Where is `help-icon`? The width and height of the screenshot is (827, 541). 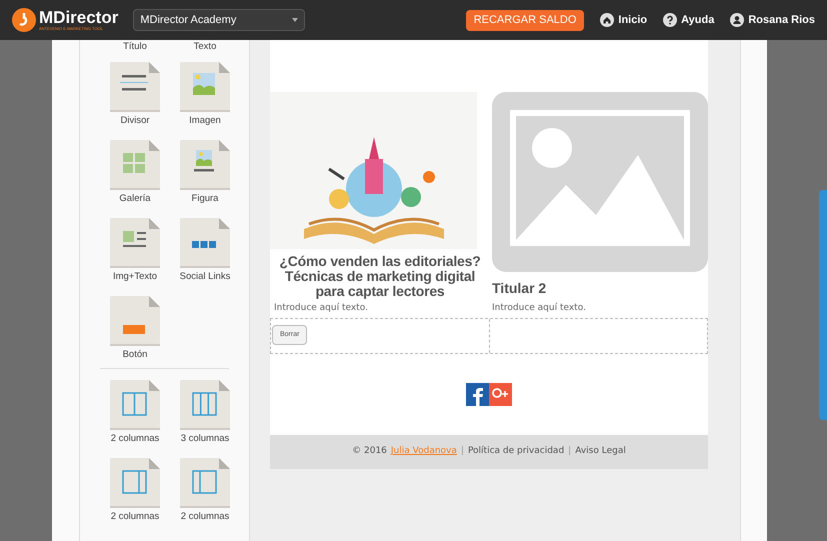 help-icon is located at coordinates (670, 20).